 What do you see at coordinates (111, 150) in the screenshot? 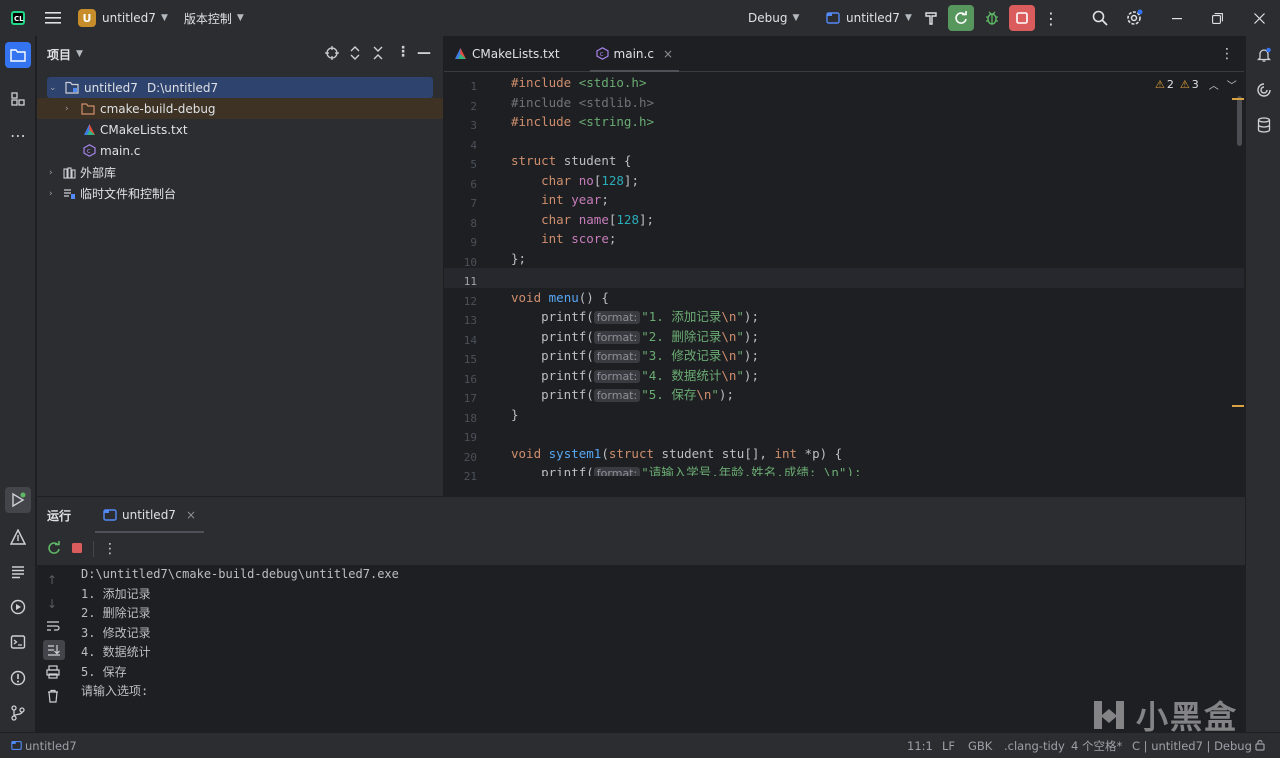
I see `tree-item-main-c: c main.c` at bounding box center [111, 150].